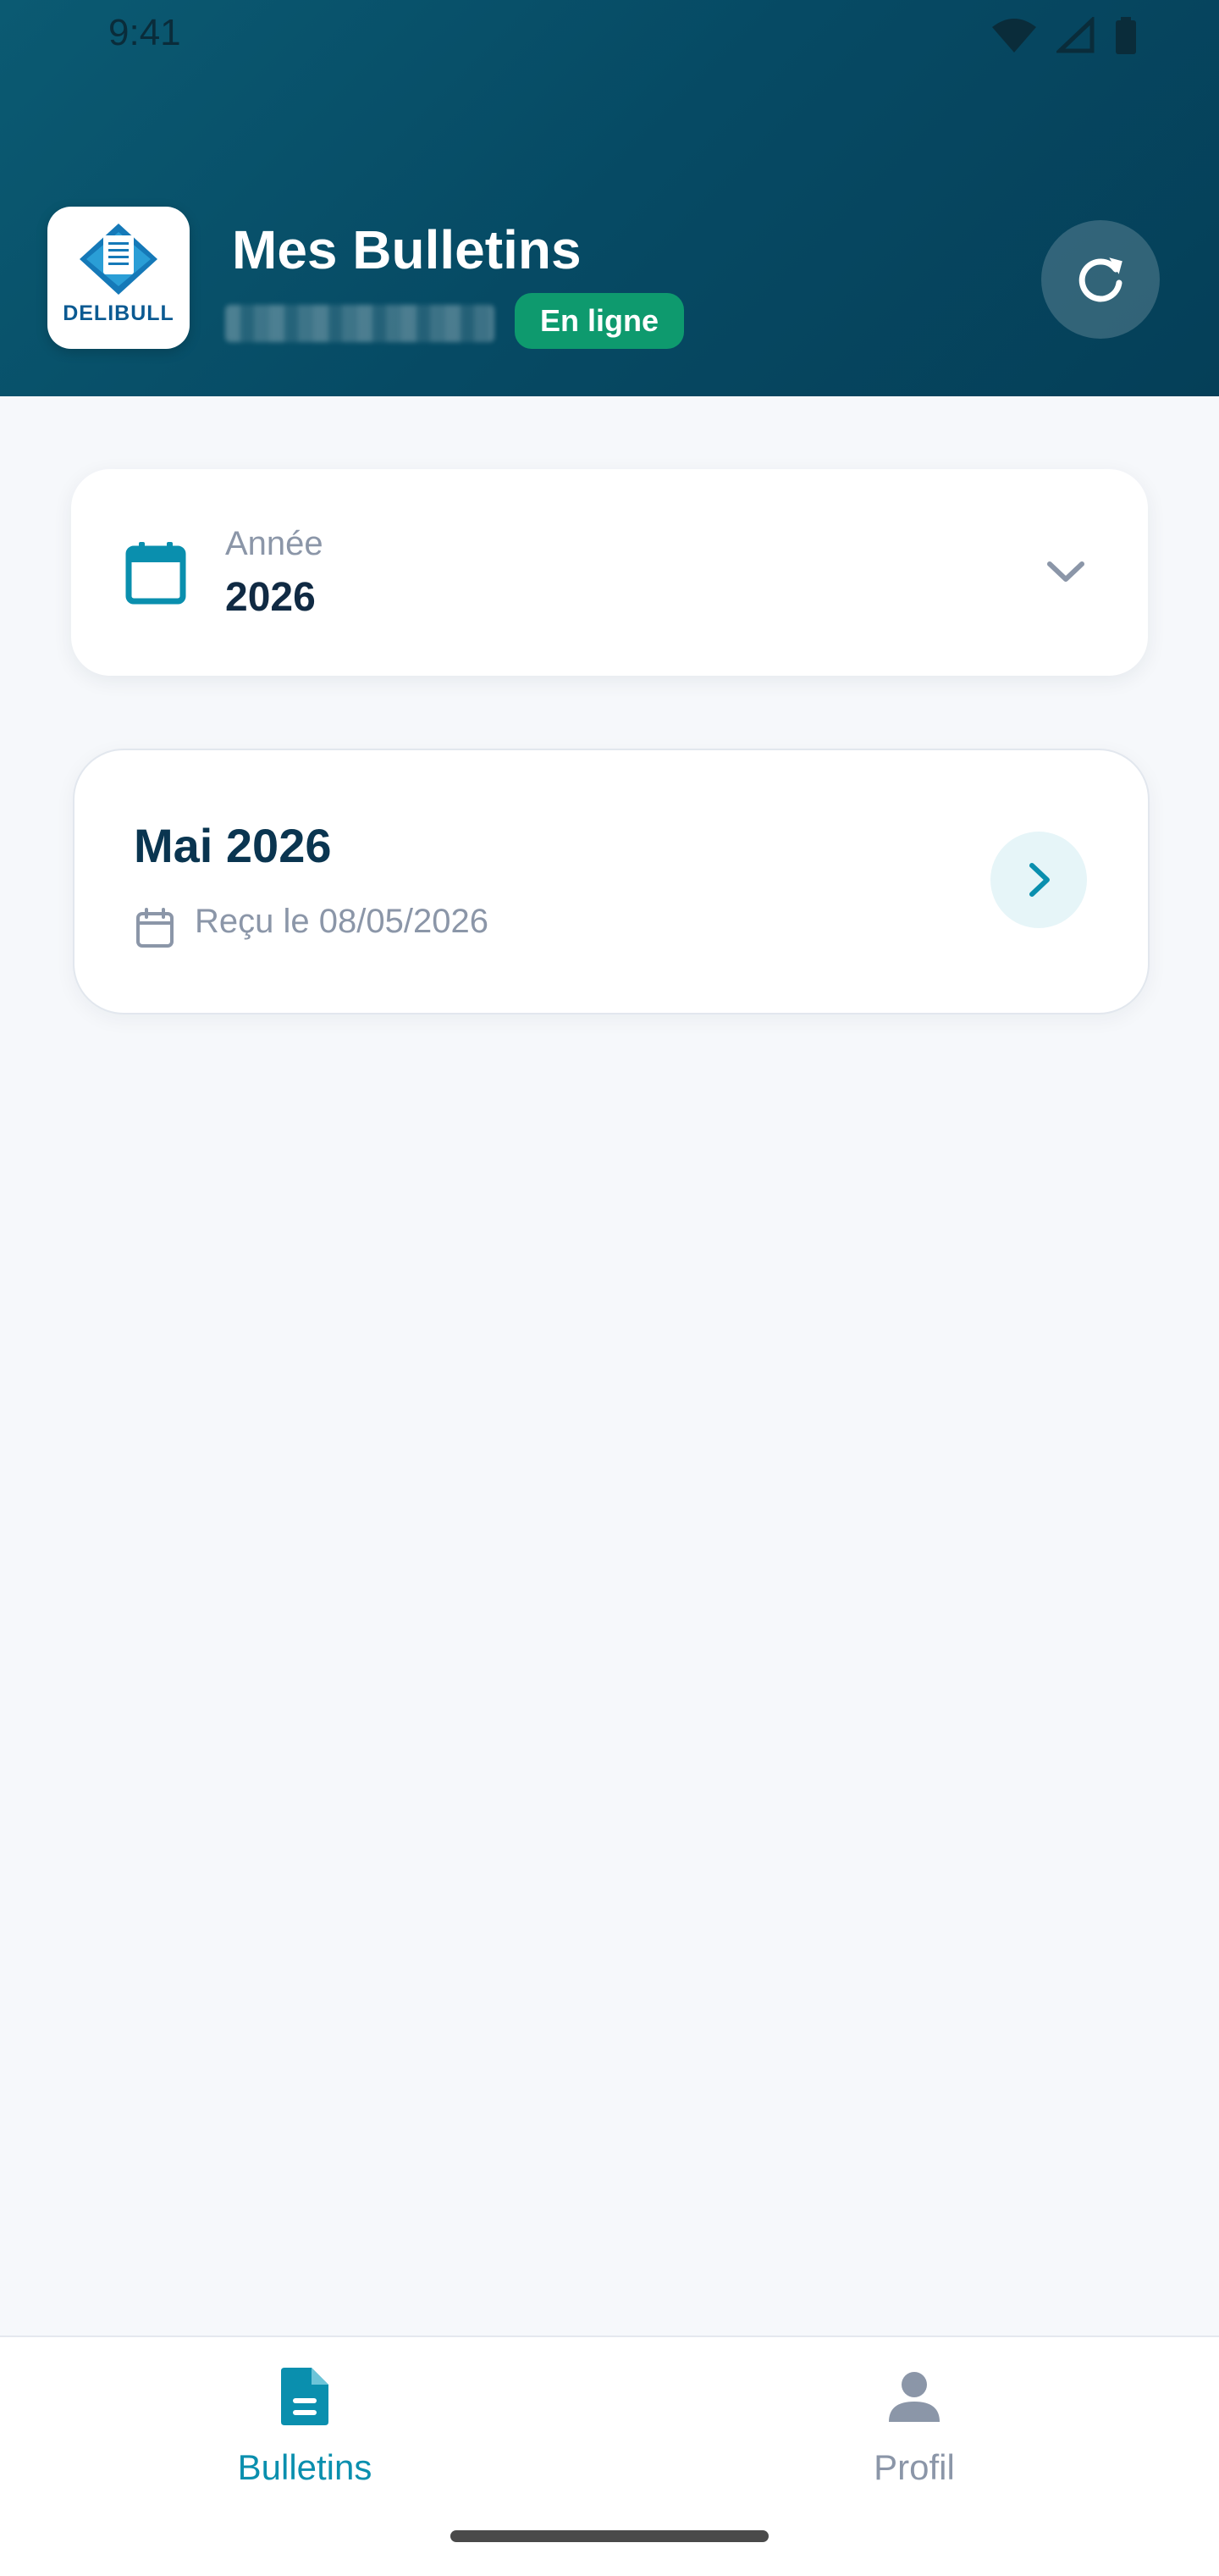 This screenshot has height=2576, width=1219. Describe the element at coordinates (155, 573) in the screenshot. I see `calendar-icon` at that location.